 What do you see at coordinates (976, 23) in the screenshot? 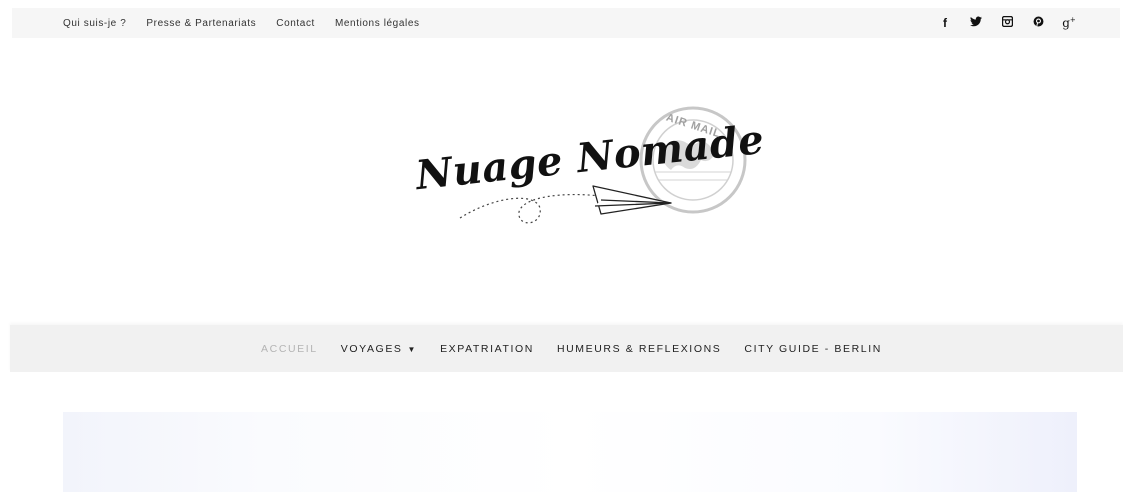
I see `twitter-icon` at bounding box center [976, 23].